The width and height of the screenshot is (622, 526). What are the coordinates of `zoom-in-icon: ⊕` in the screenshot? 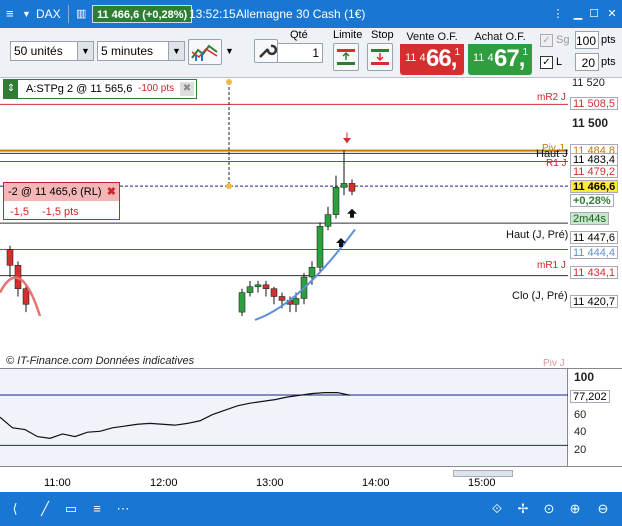 It's located at (575, 509).